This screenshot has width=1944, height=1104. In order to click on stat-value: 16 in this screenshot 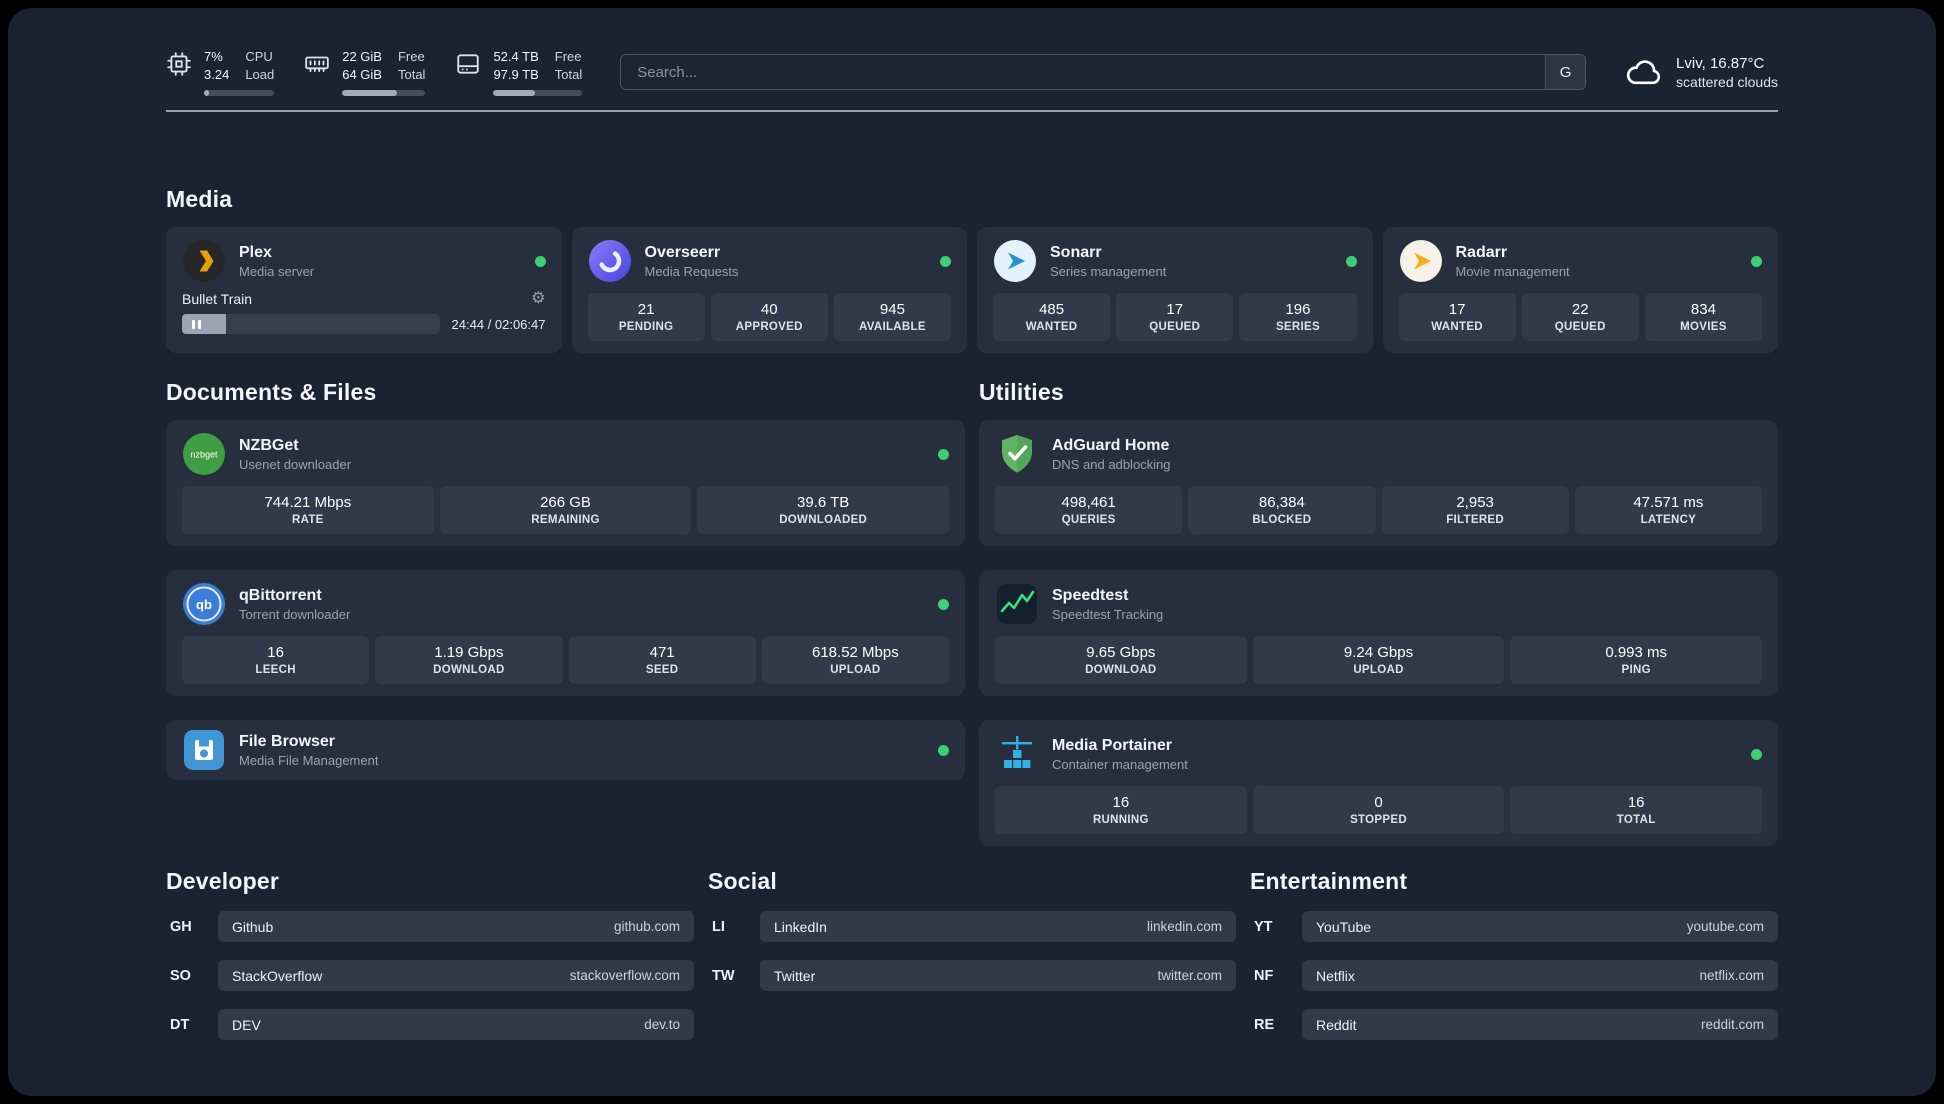, I will do `click(1636, 803)`.